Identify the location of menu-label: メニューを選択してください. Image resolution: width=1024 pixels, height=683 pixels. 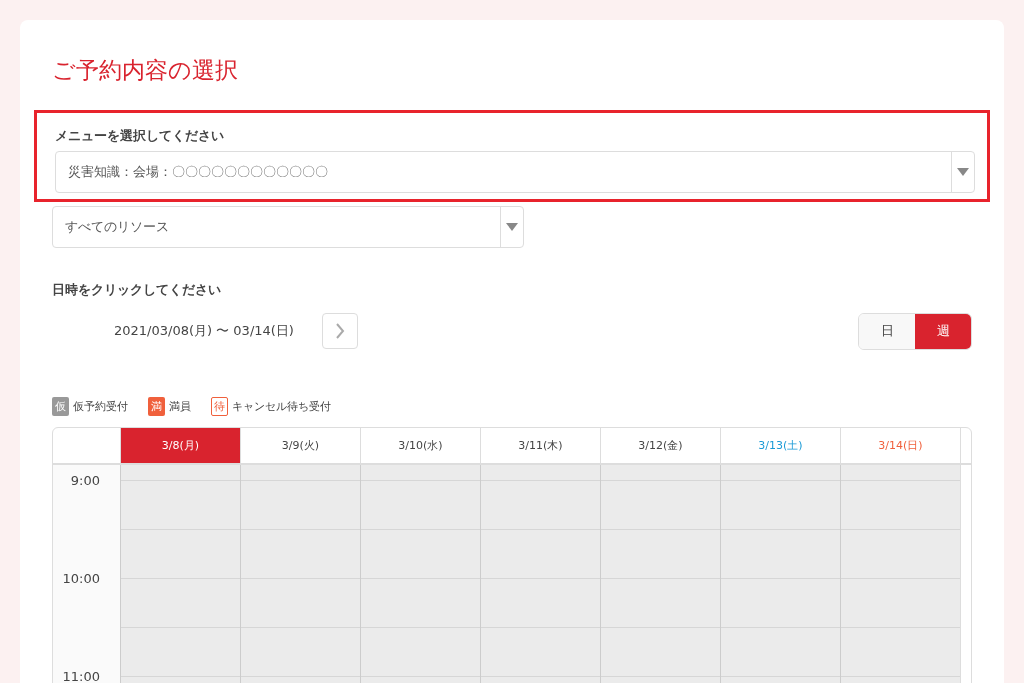
(140, 136).